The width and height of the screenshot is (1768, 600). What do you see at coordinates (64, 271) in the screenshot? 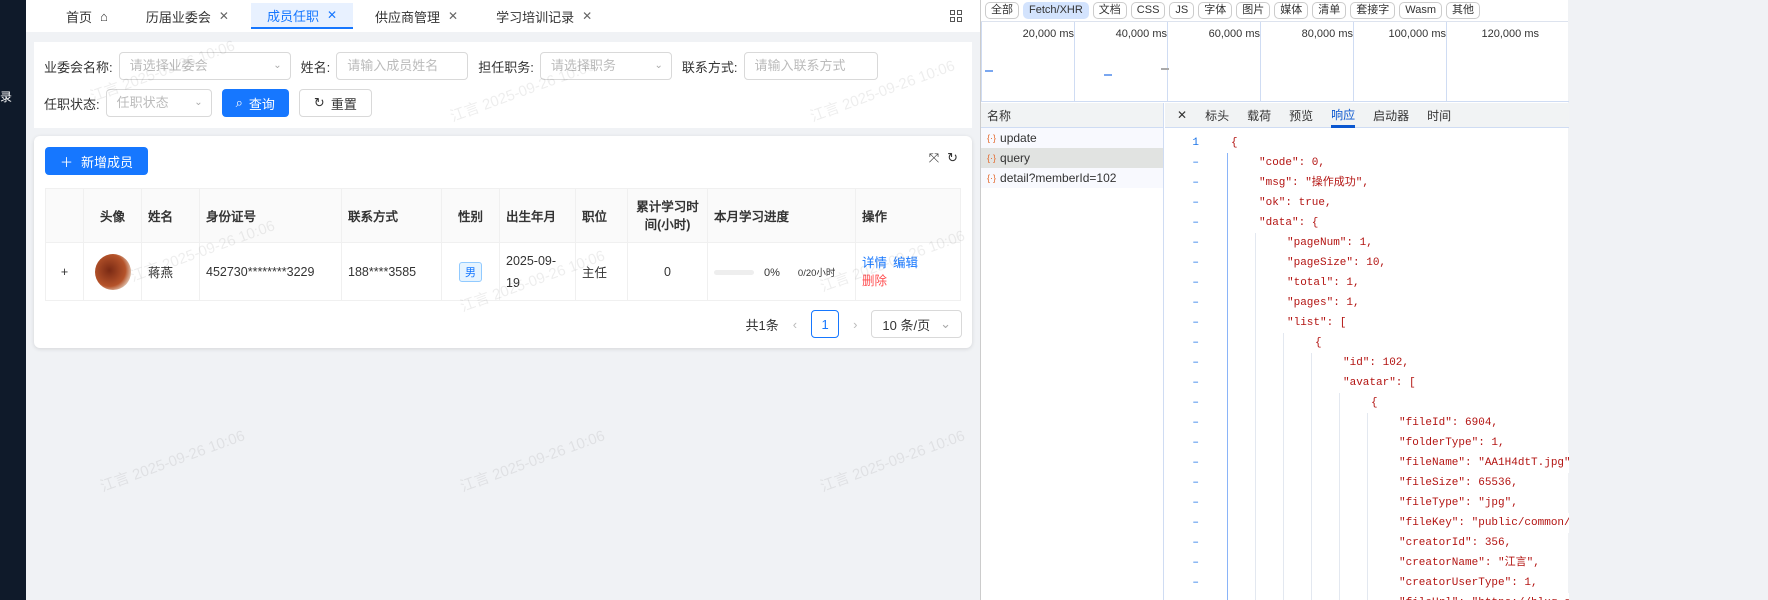
I see `expand-icon: +` at bounding box center [64, 271].